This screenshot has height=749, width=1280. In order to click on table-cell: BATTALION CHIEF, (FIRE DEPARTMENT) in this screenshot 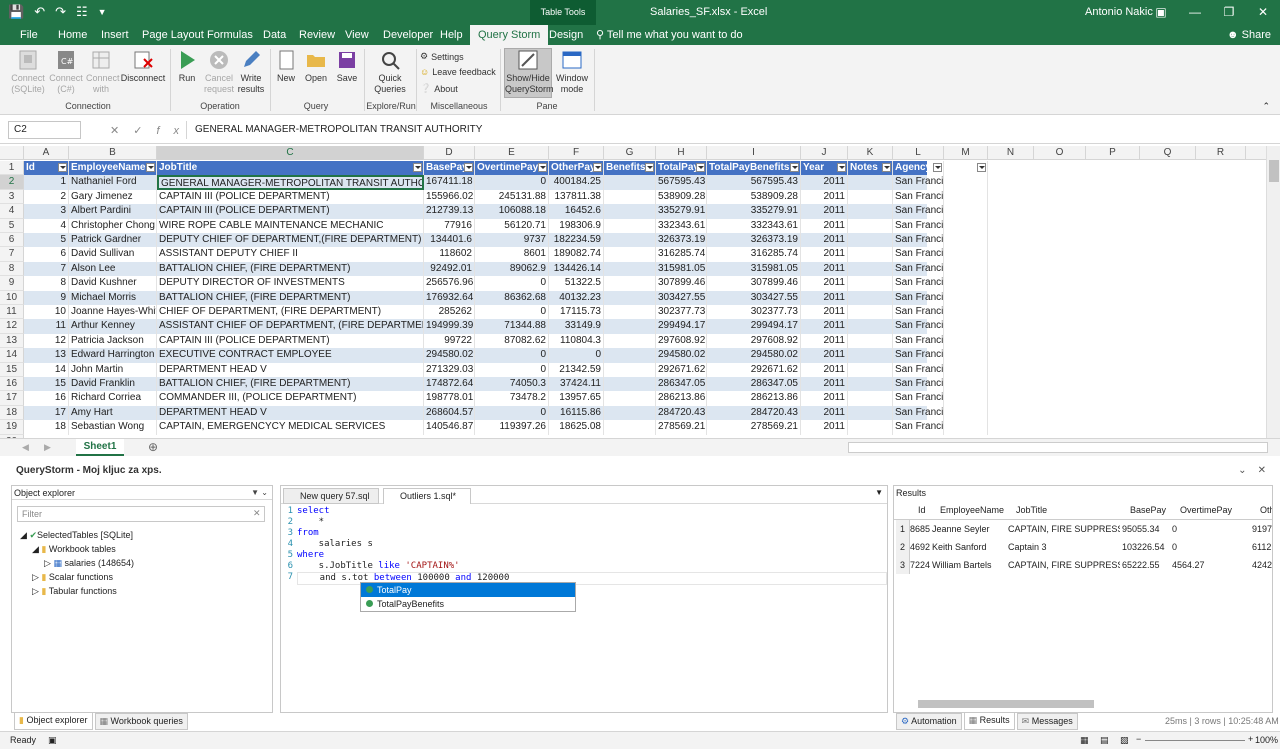, I will do `click(290, 384)`.